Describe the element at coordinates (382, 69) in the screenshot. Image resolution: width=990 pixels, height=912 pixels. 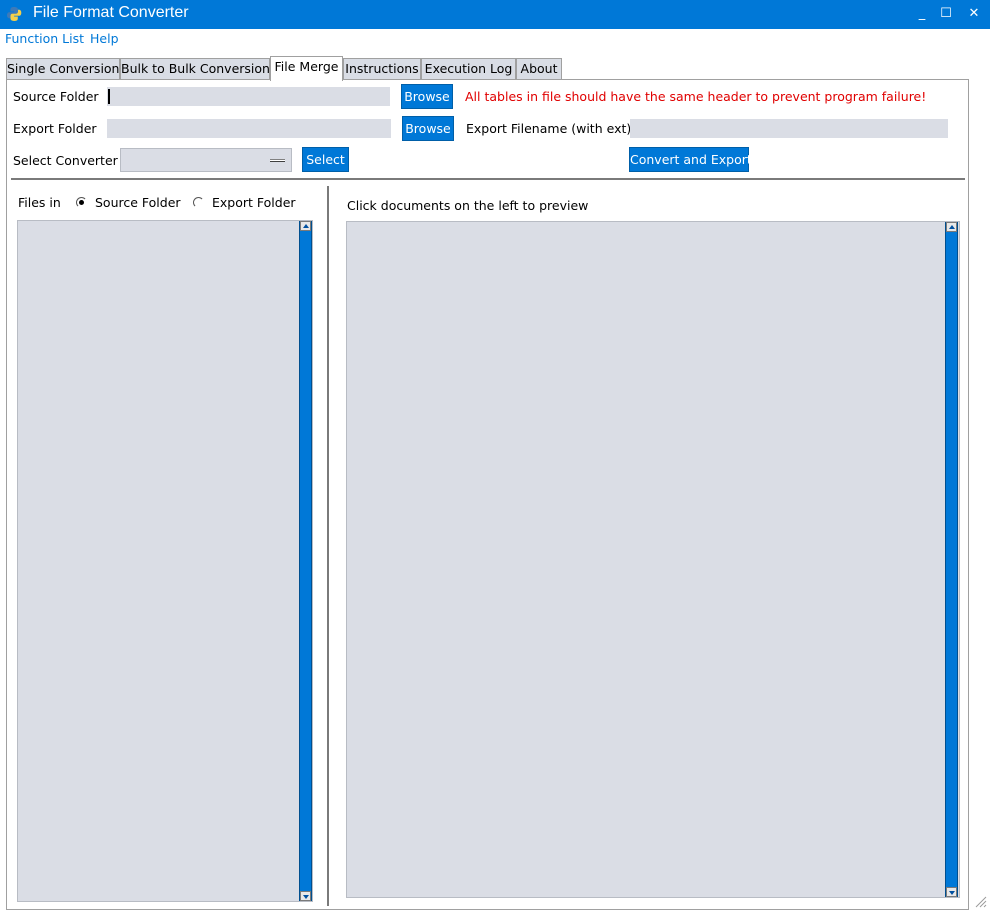
I see `tab-instructions: Instructions` at that location.